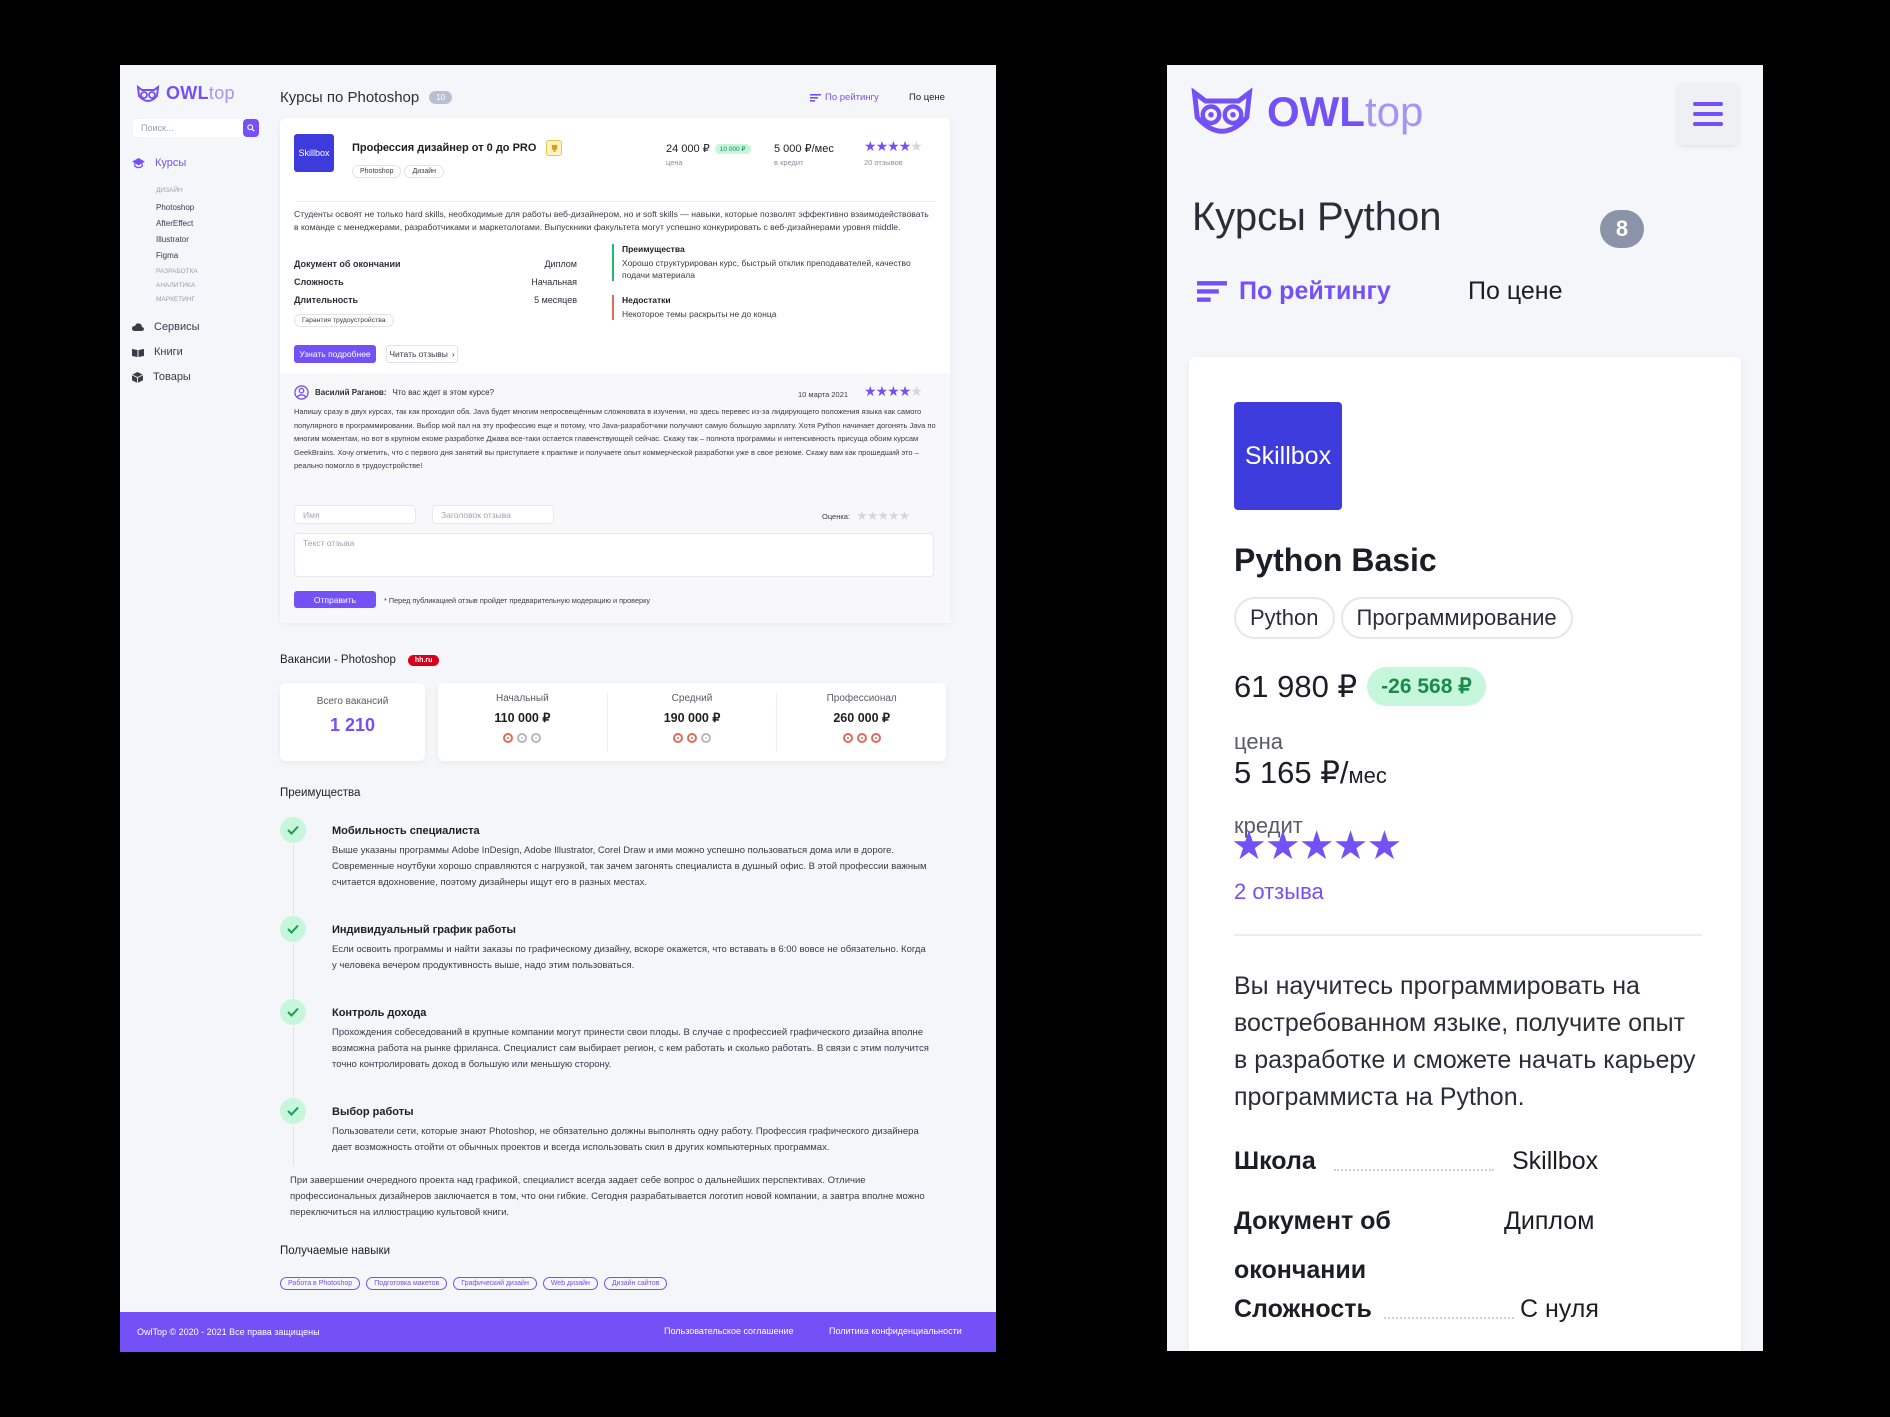  Describe the element at coordinates (175, 207) in the screenshot. I see `subnav-item-photoshop: Photoshop` at that location.